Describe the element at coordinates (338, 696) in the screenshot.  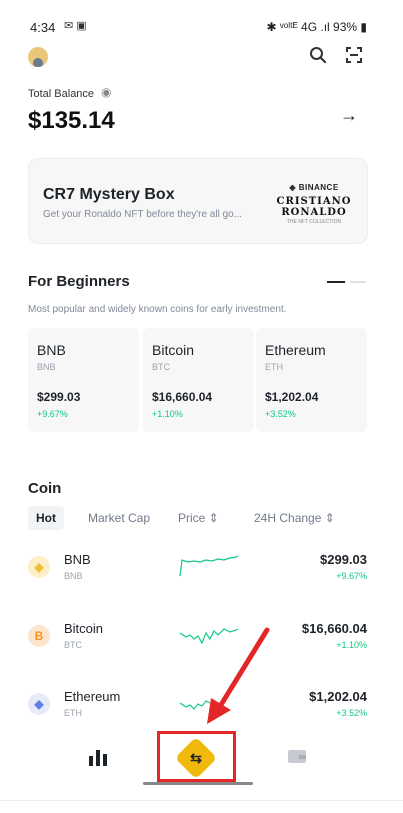
I see `coin-price: $1,202.04` at that location.